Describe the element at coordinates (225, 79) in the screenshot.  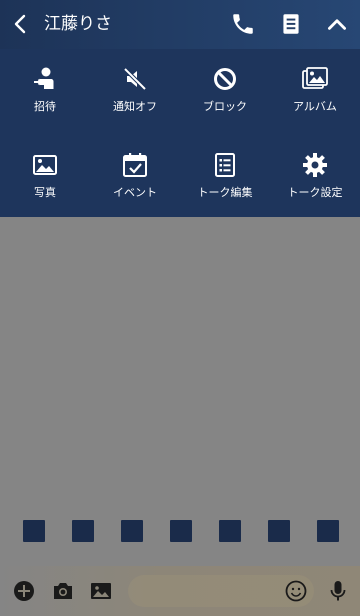
I see `block-icon` at that location.